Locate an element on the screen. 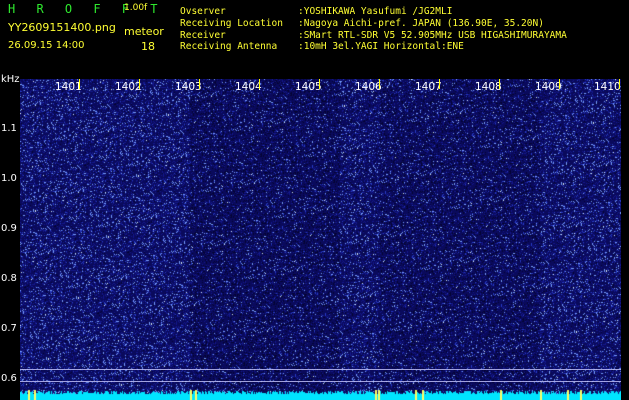 This screenshot has height=400, width=629. x-tick-label: 1405 is located at coordinates (308, 87).